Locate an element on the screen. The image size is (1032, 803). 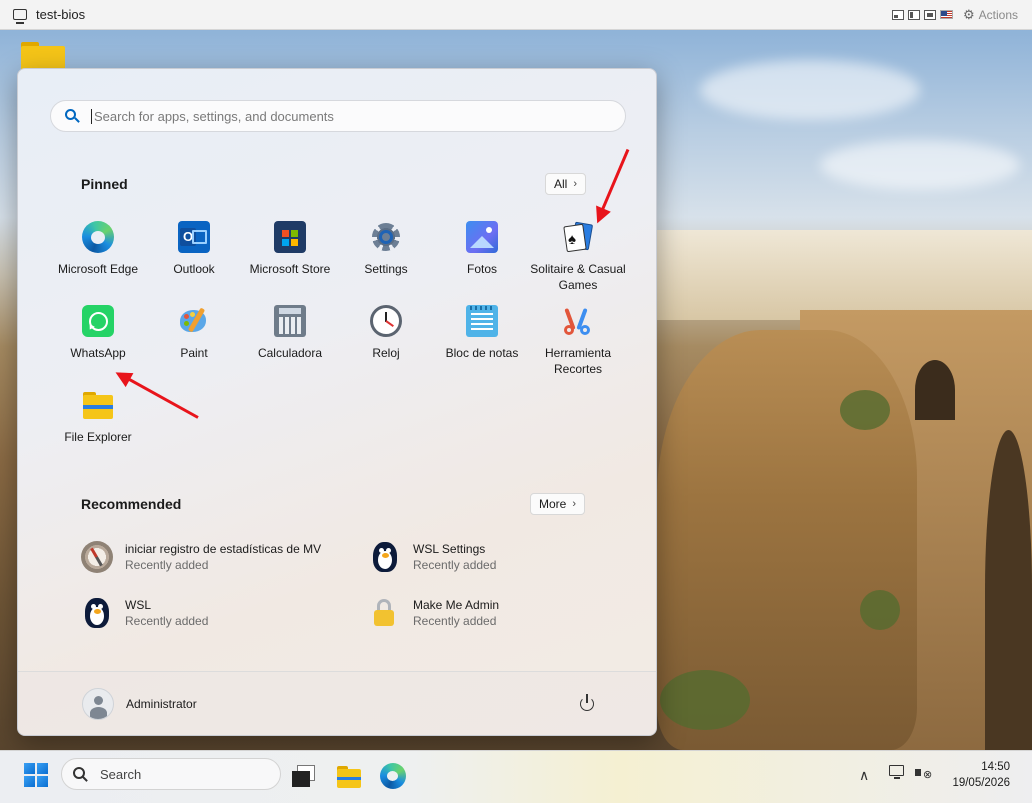
recommended-item: Make Me Admin Recently added is located at coordinates (509, 613).